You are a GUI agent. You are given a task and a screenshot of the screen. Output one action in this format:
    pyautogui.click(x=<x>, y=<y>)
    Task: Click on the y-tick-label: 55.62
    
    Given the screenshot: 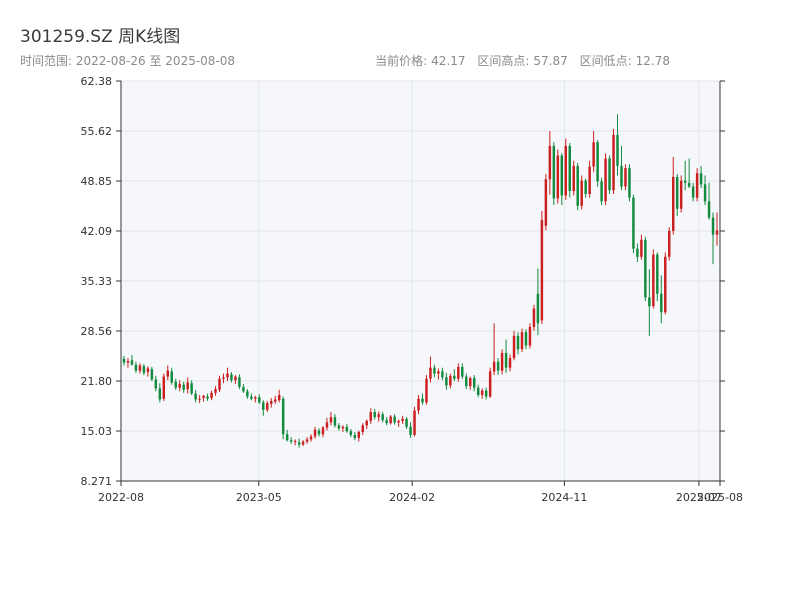 What is the action you would take?
    pyautogui.click(x=97, y=131)
    